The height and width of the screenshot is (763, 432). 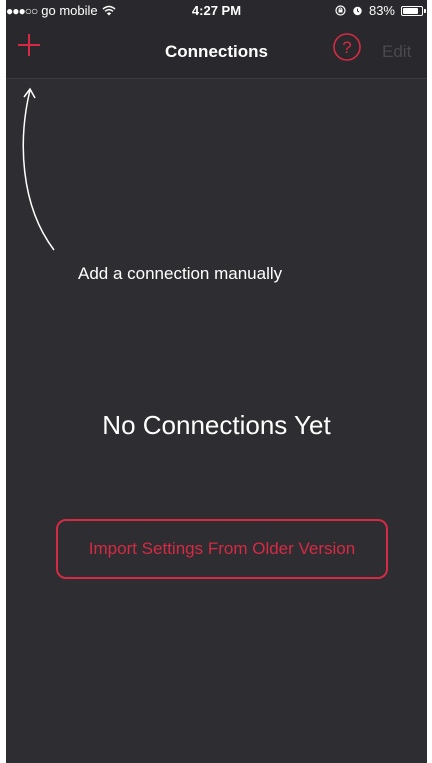 I want to click on page-title: Connections, so click(x=216, y=51).